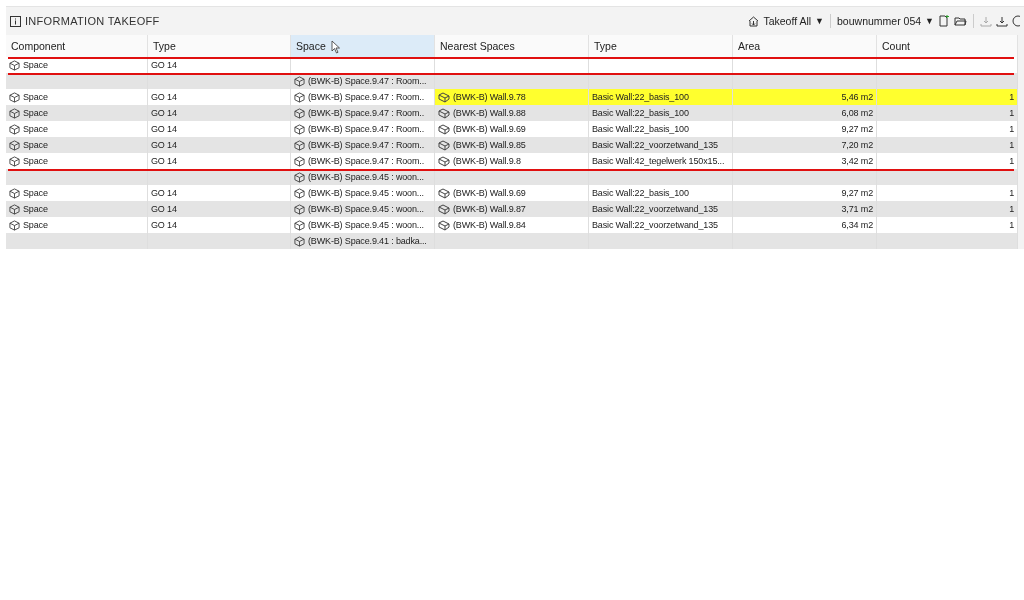  I want to click on panel-title: INFORMATION TAKEOFF, so click(92, 21).